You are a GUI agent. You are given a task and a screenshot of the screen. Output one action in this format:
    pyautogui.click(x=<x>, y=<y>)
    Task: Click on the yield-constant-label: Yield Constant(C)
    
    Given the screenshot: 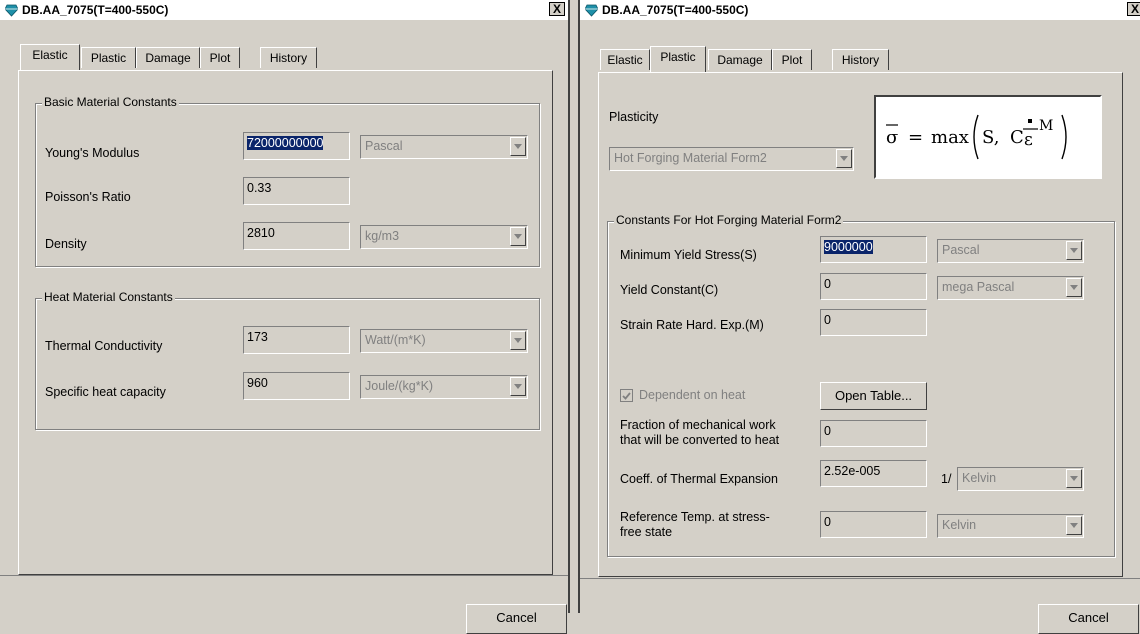 What is the action you would take?
    pyautogui.click(x=669, y=290)
    